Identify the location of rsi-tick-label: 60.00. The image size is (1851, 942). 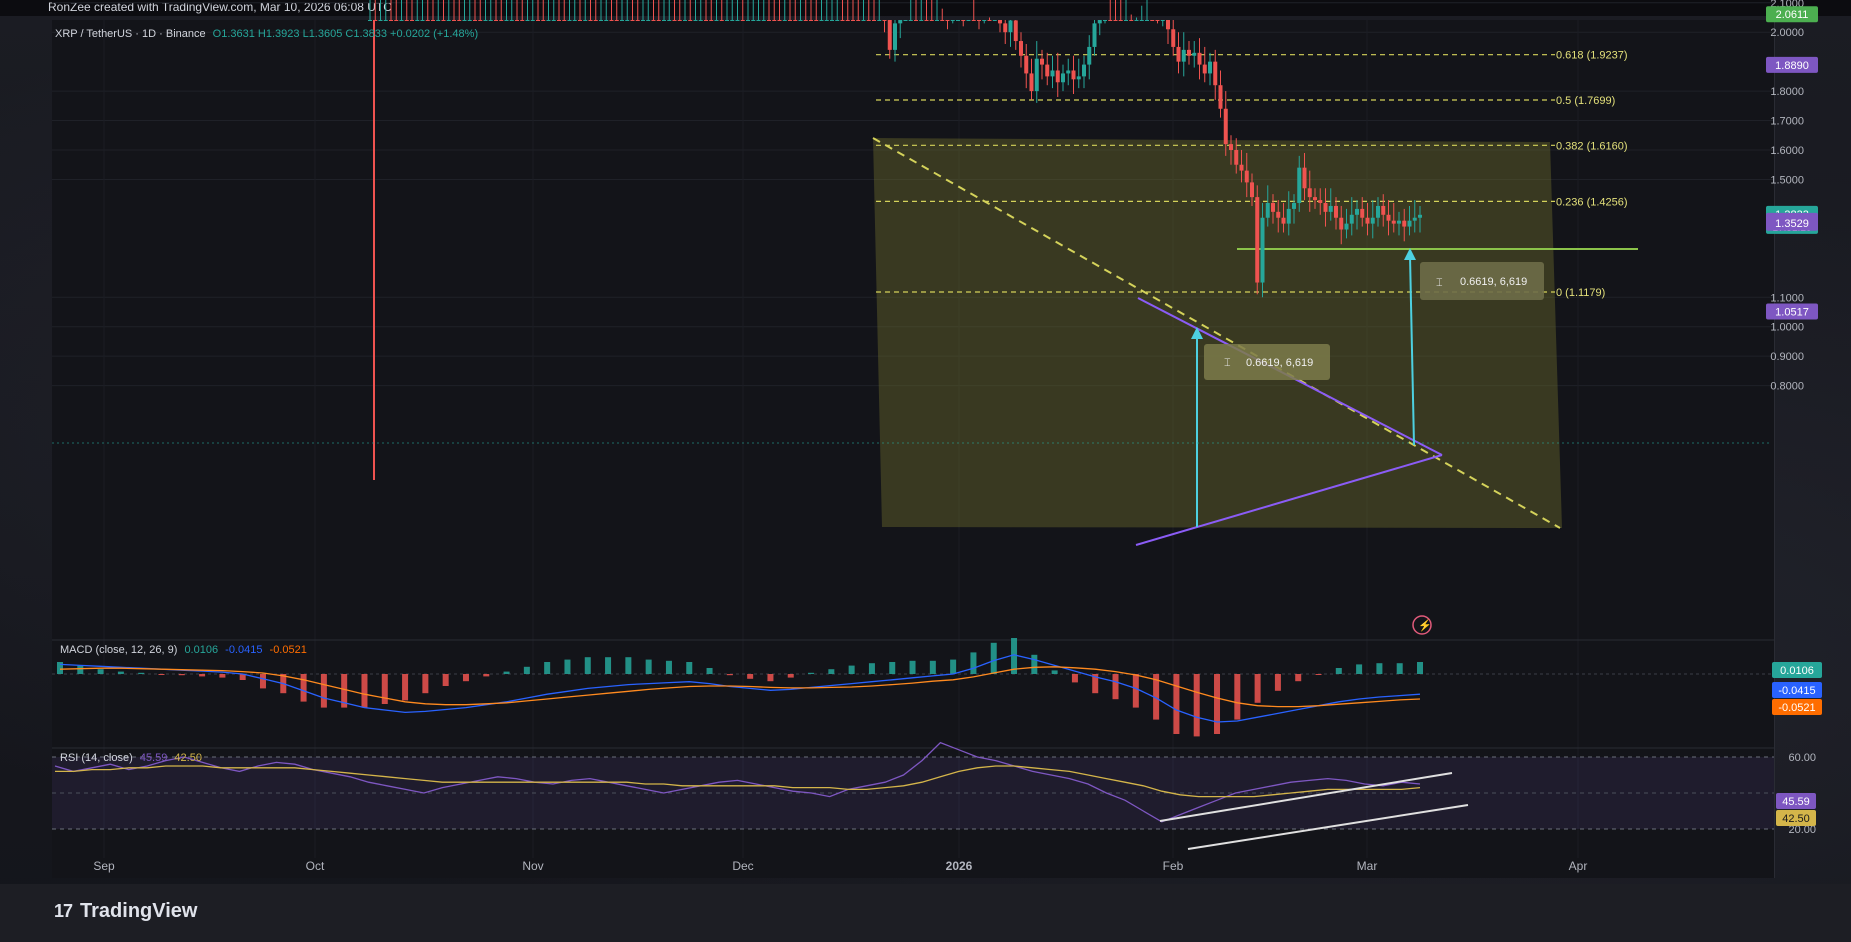
(1802, 758).